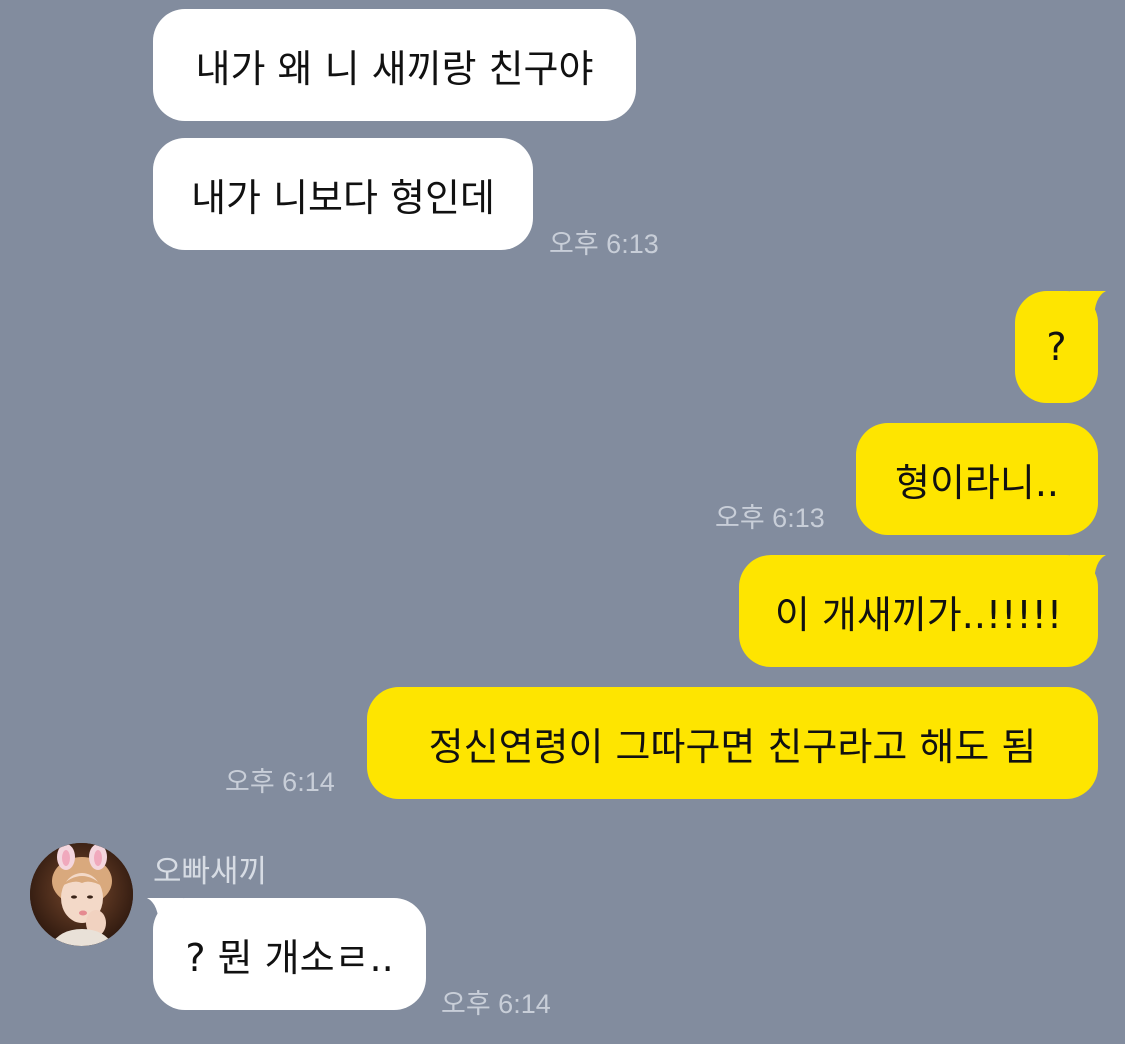 This screenshot has width=1125, height=1044. I want to click on outgoing-message-bubble: 정신연령이 그따구면 친구라고 해도 됨, so click(732, 743).